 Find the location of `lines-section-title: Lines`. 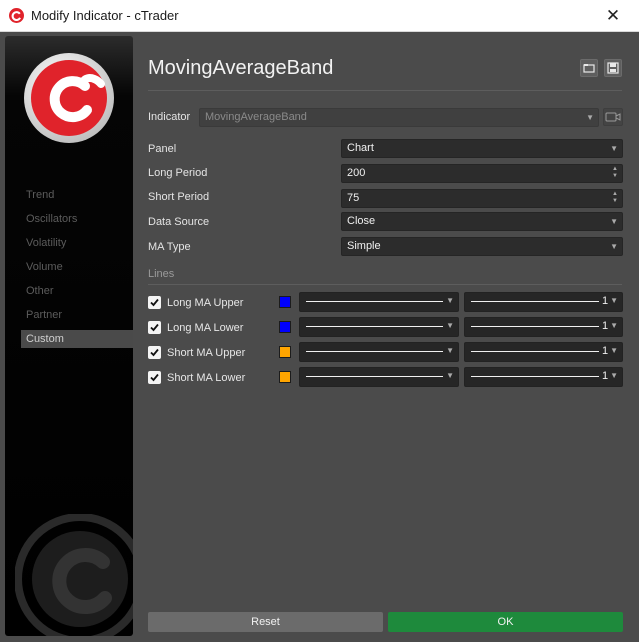

lines-section-title: Lines is located at coordinates (161, 274).